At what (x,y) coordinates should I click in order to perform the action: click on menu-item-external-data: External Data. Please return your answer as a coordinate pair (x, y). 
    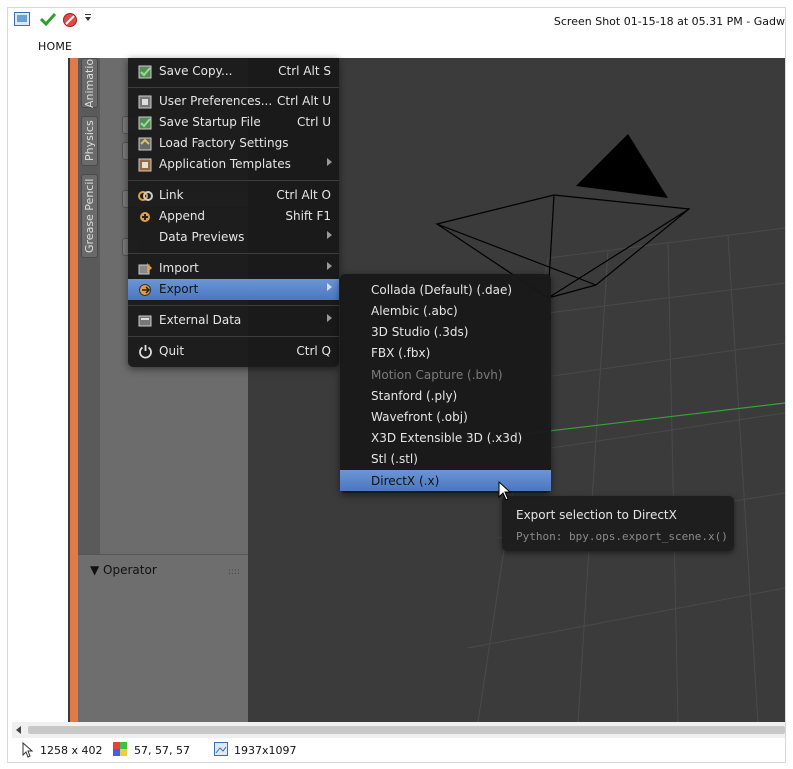
    Looking at the image, I should click on (233, 320).